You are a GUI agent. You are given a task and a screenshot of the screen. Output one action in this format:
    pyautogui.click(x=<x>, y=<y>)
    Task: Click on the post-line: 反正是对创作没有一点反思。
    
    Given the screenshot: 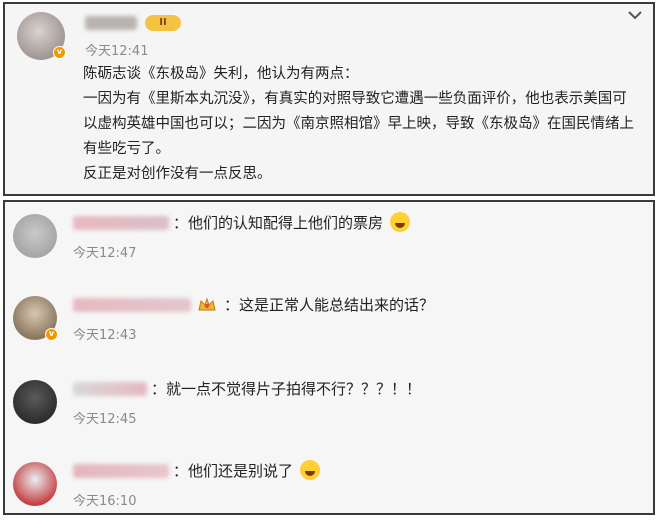 What is the action you would take?
    pyautogui.click(x=177, y=174)
    